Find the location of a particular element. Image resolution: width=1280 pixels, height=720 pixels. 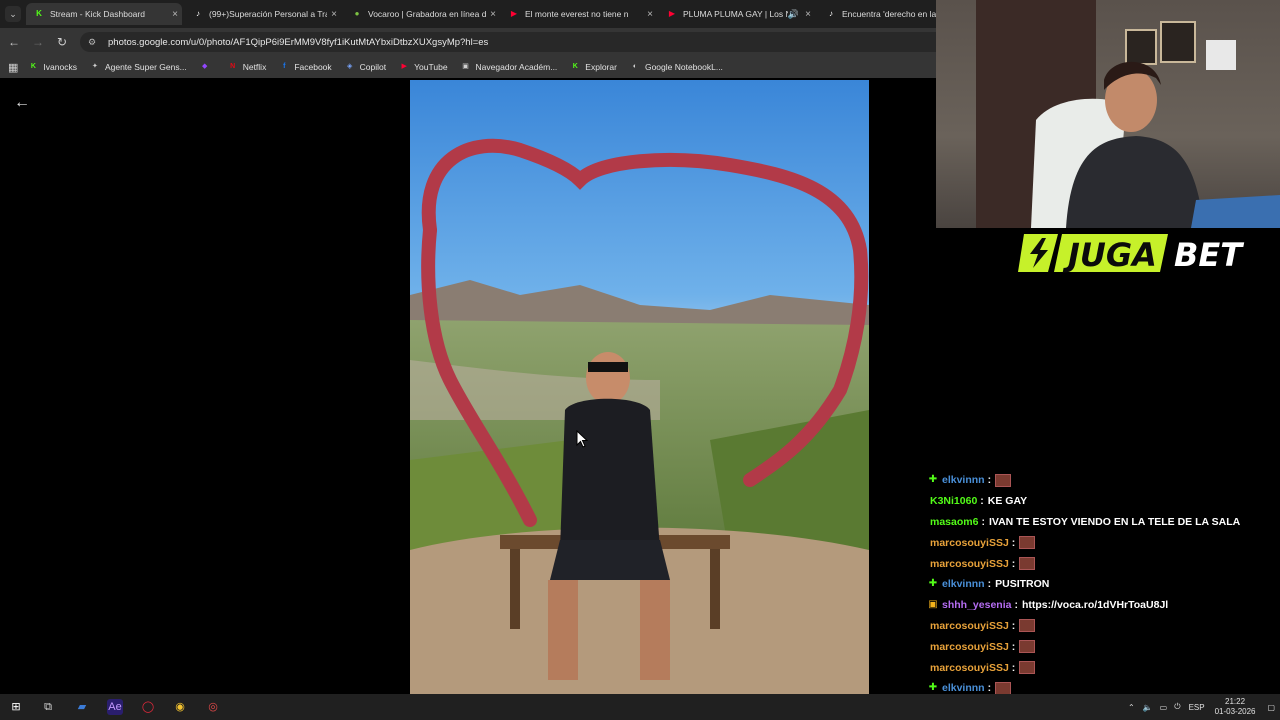

opera-icon: ◯ is located at coordinates (148, 707).